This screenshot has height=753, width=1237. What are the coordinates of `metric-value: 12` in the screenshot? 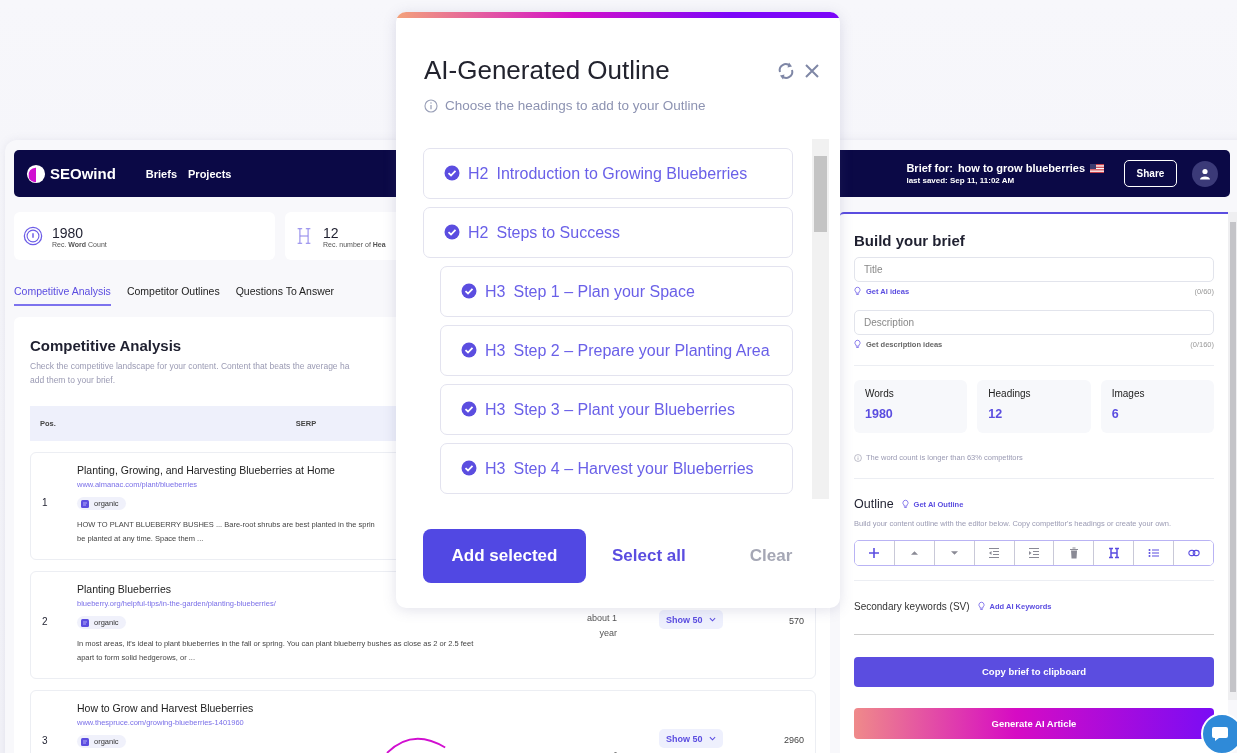 It's located at (996, 414).